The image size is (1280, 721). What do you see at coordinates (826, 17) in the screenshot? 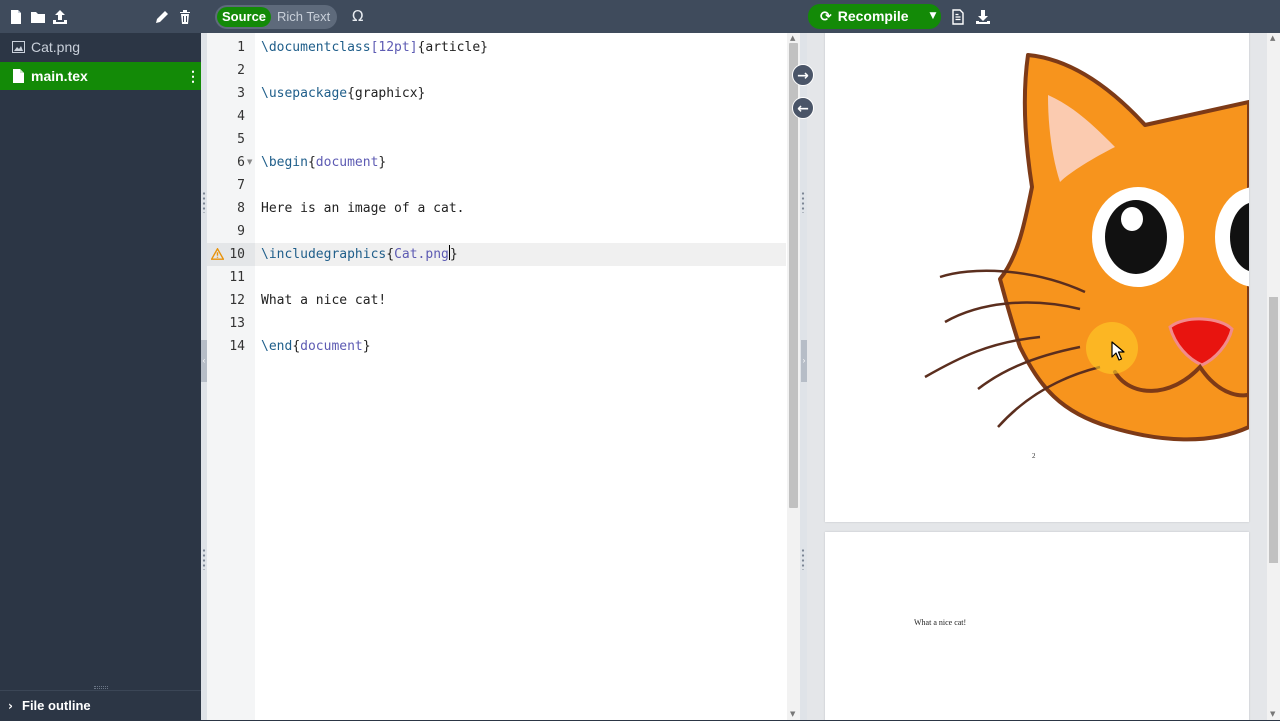
I see `refresh-icon: ⟳` at bounding box center [826, 17].